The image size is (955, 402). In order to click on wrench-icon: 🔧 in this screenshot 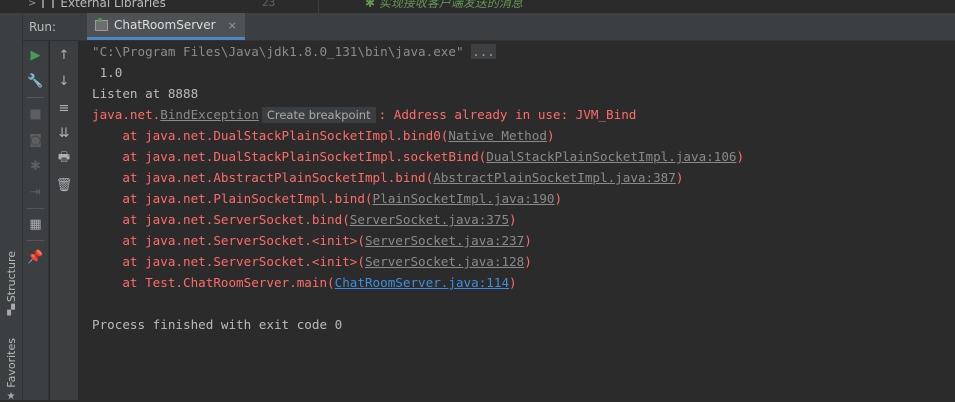, I will do `click(35, 81)`.